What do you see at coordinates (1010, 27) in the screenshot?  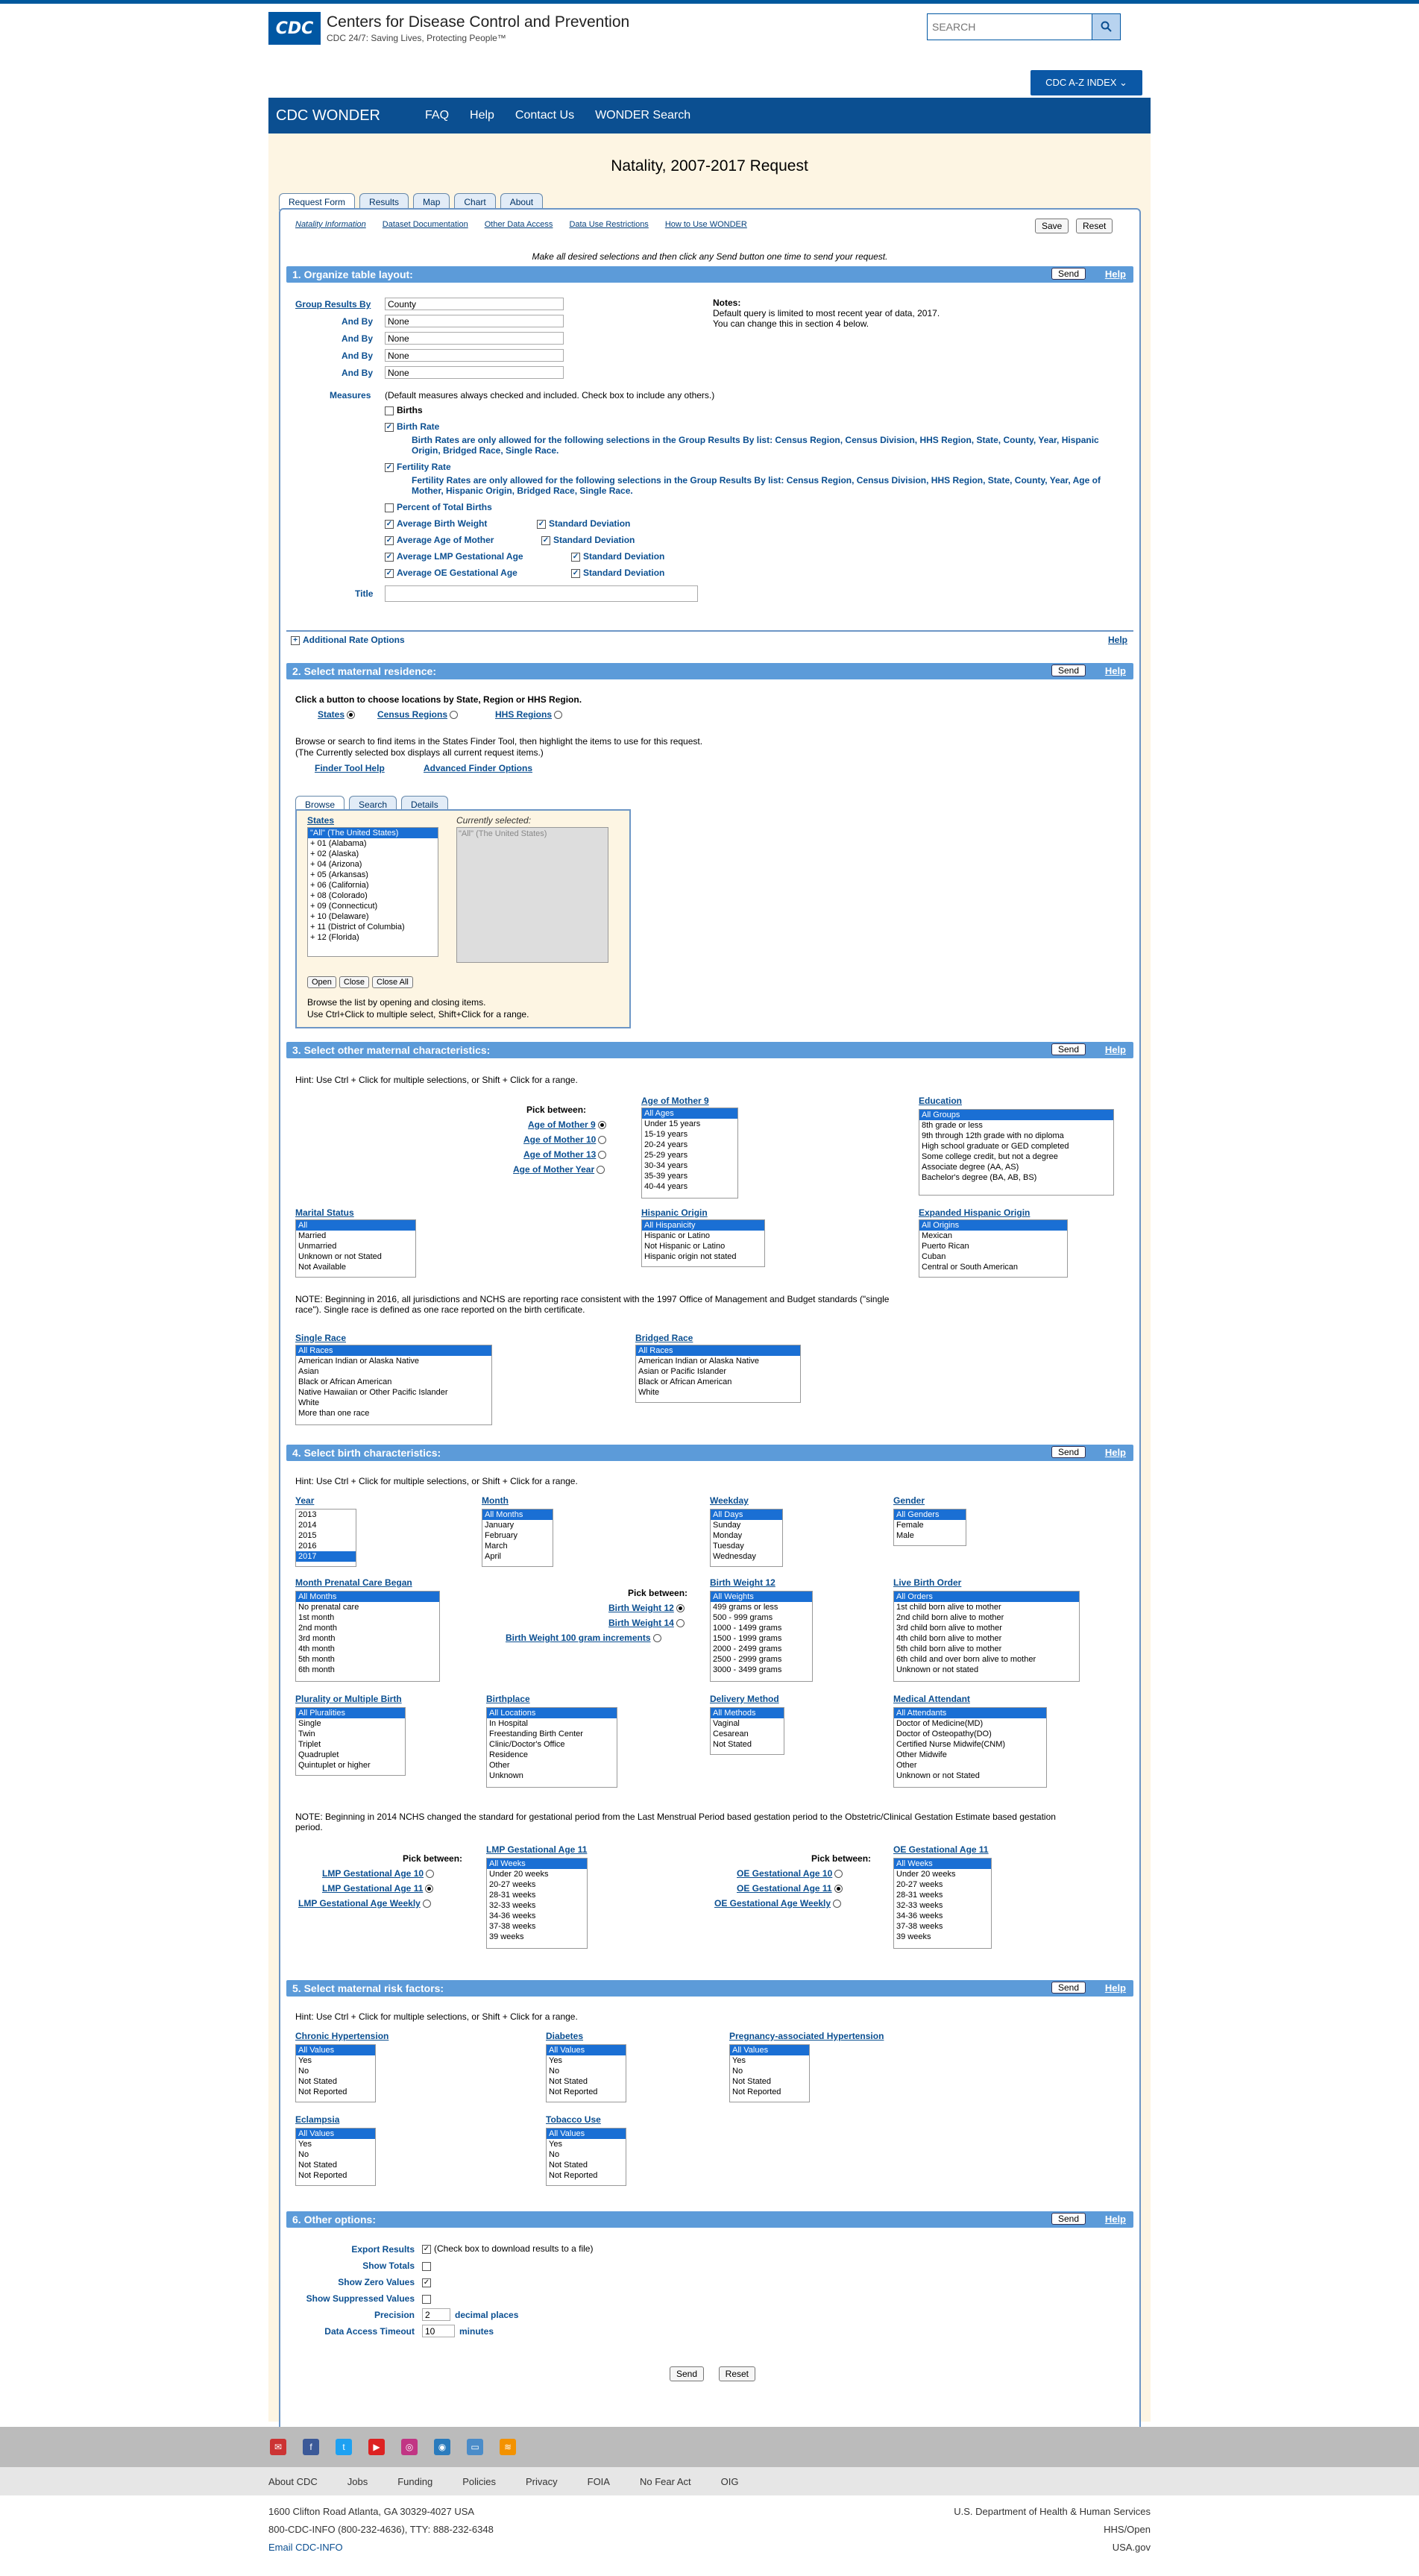 I see `search-input` at bounding box center [1010, 27].